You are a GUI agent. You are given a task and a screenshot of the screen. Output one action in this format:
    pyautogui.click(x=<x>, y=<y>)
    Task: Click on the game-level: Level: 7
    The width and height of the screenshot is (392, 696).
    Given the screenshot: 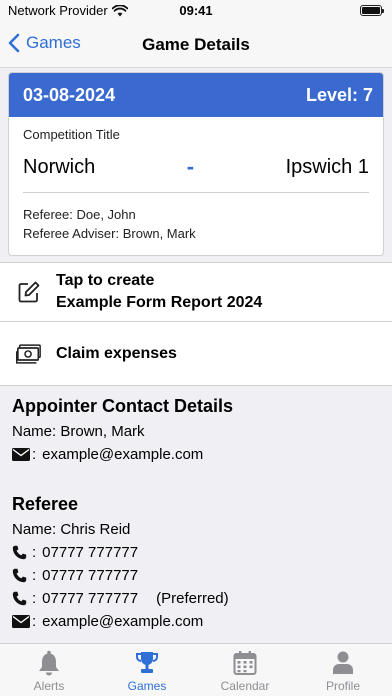 What is the action you would take?
    pyautogui.click(x=339, y=94)
    